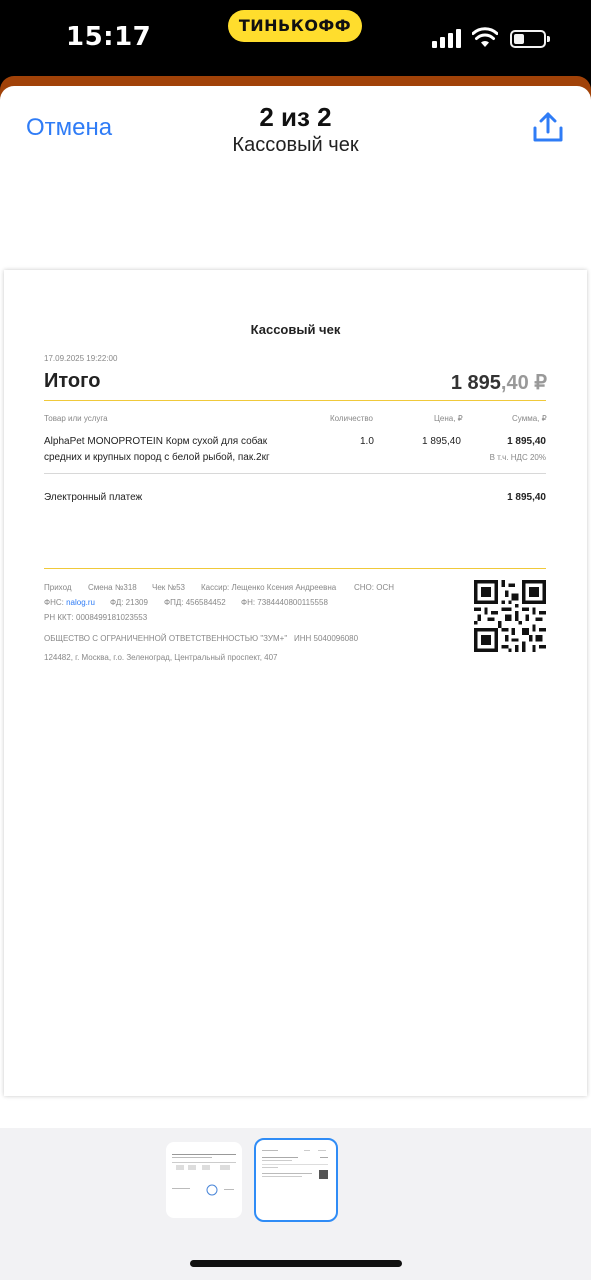  What do you see at coordinates (195, 602) in the screenshot?
I see `footer-fpd: ФПД: 456584452` at bounding box center [195, 602].